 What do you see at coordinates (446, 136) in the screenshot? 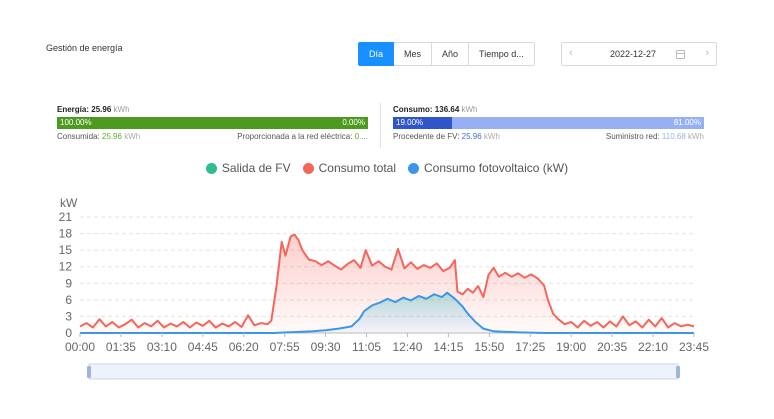
I see `consumption-from-pv: Procedente de FV: 25.96 kWh` at bounding box center [446, 136].